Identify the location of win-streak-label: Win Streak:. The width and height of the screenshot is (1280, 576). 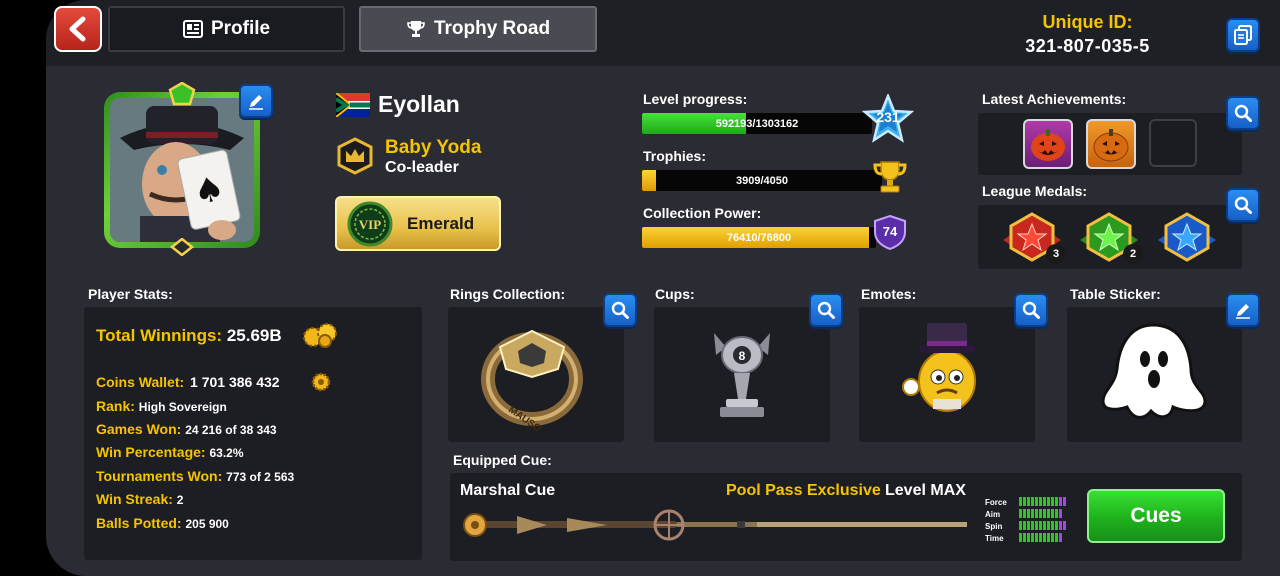
(134, 499).